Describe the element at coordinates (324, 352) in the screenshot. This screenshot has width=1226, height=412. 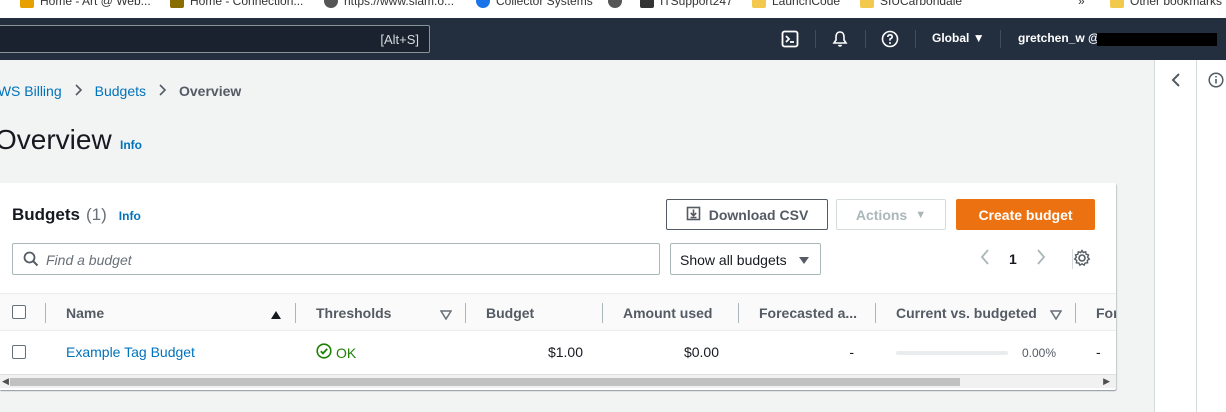
I see `check-circle-icon` at that location.